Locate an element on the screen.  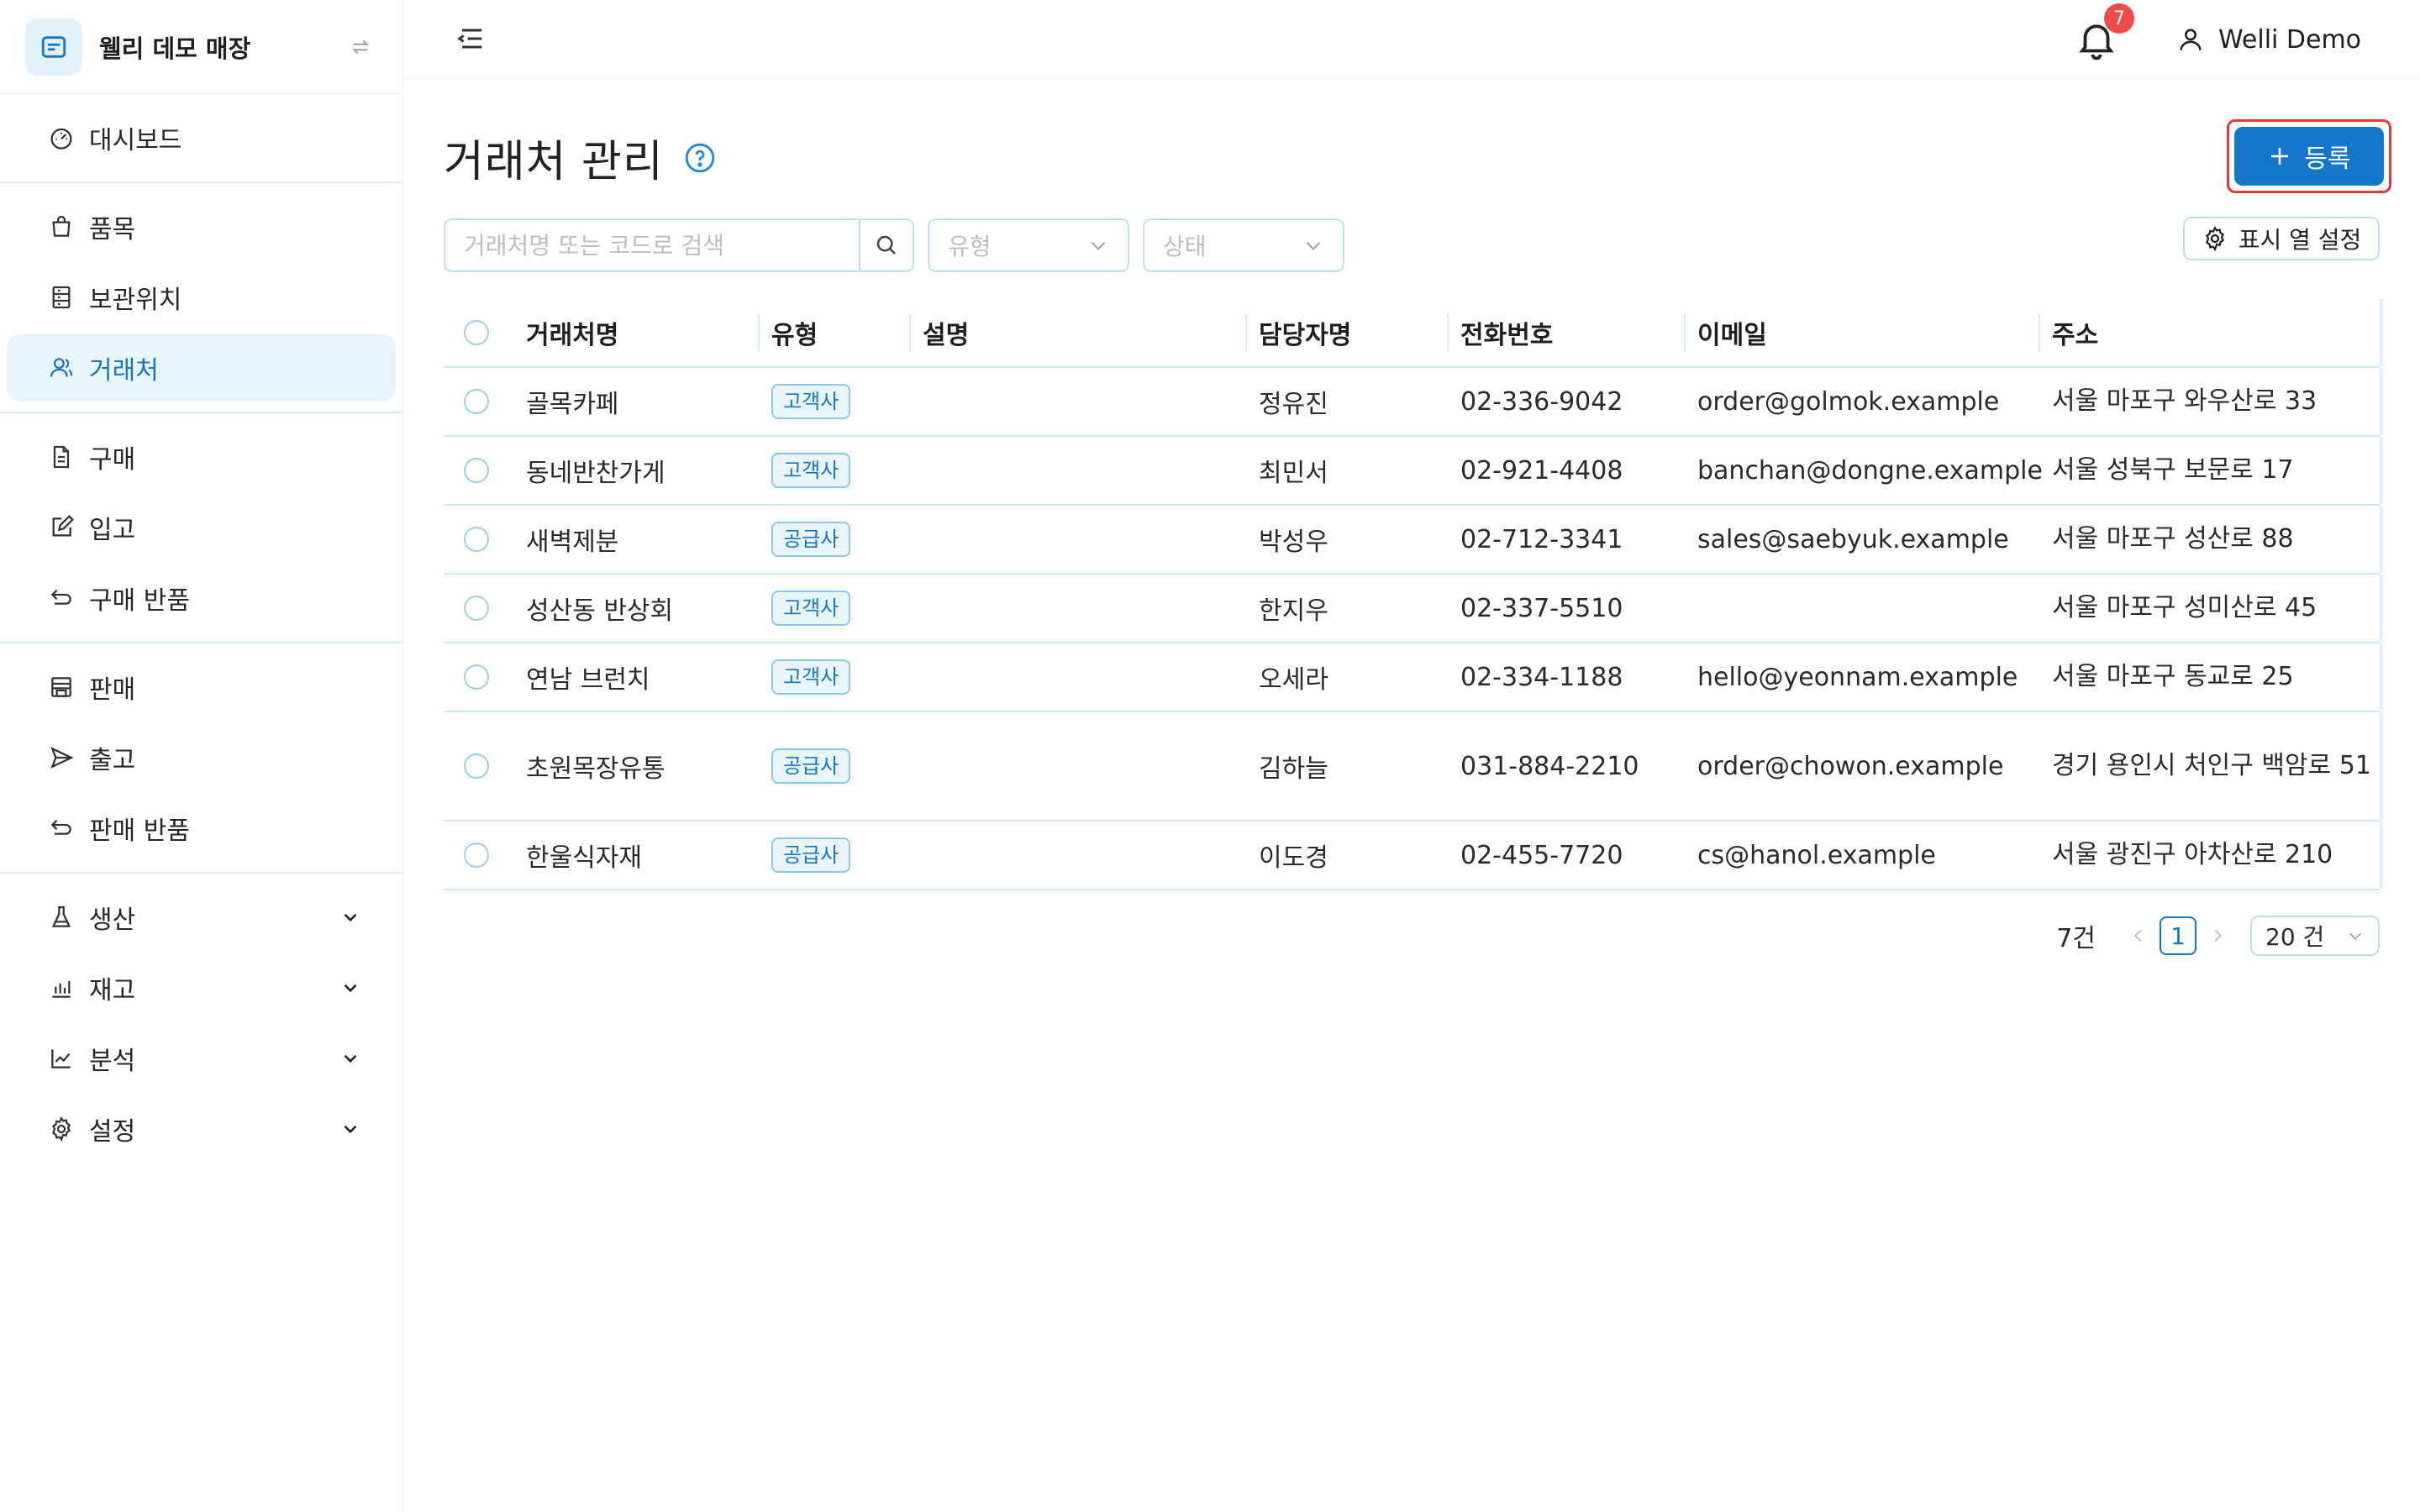
sidebar-item: 대시보드 is located at coordinates (202, 137).